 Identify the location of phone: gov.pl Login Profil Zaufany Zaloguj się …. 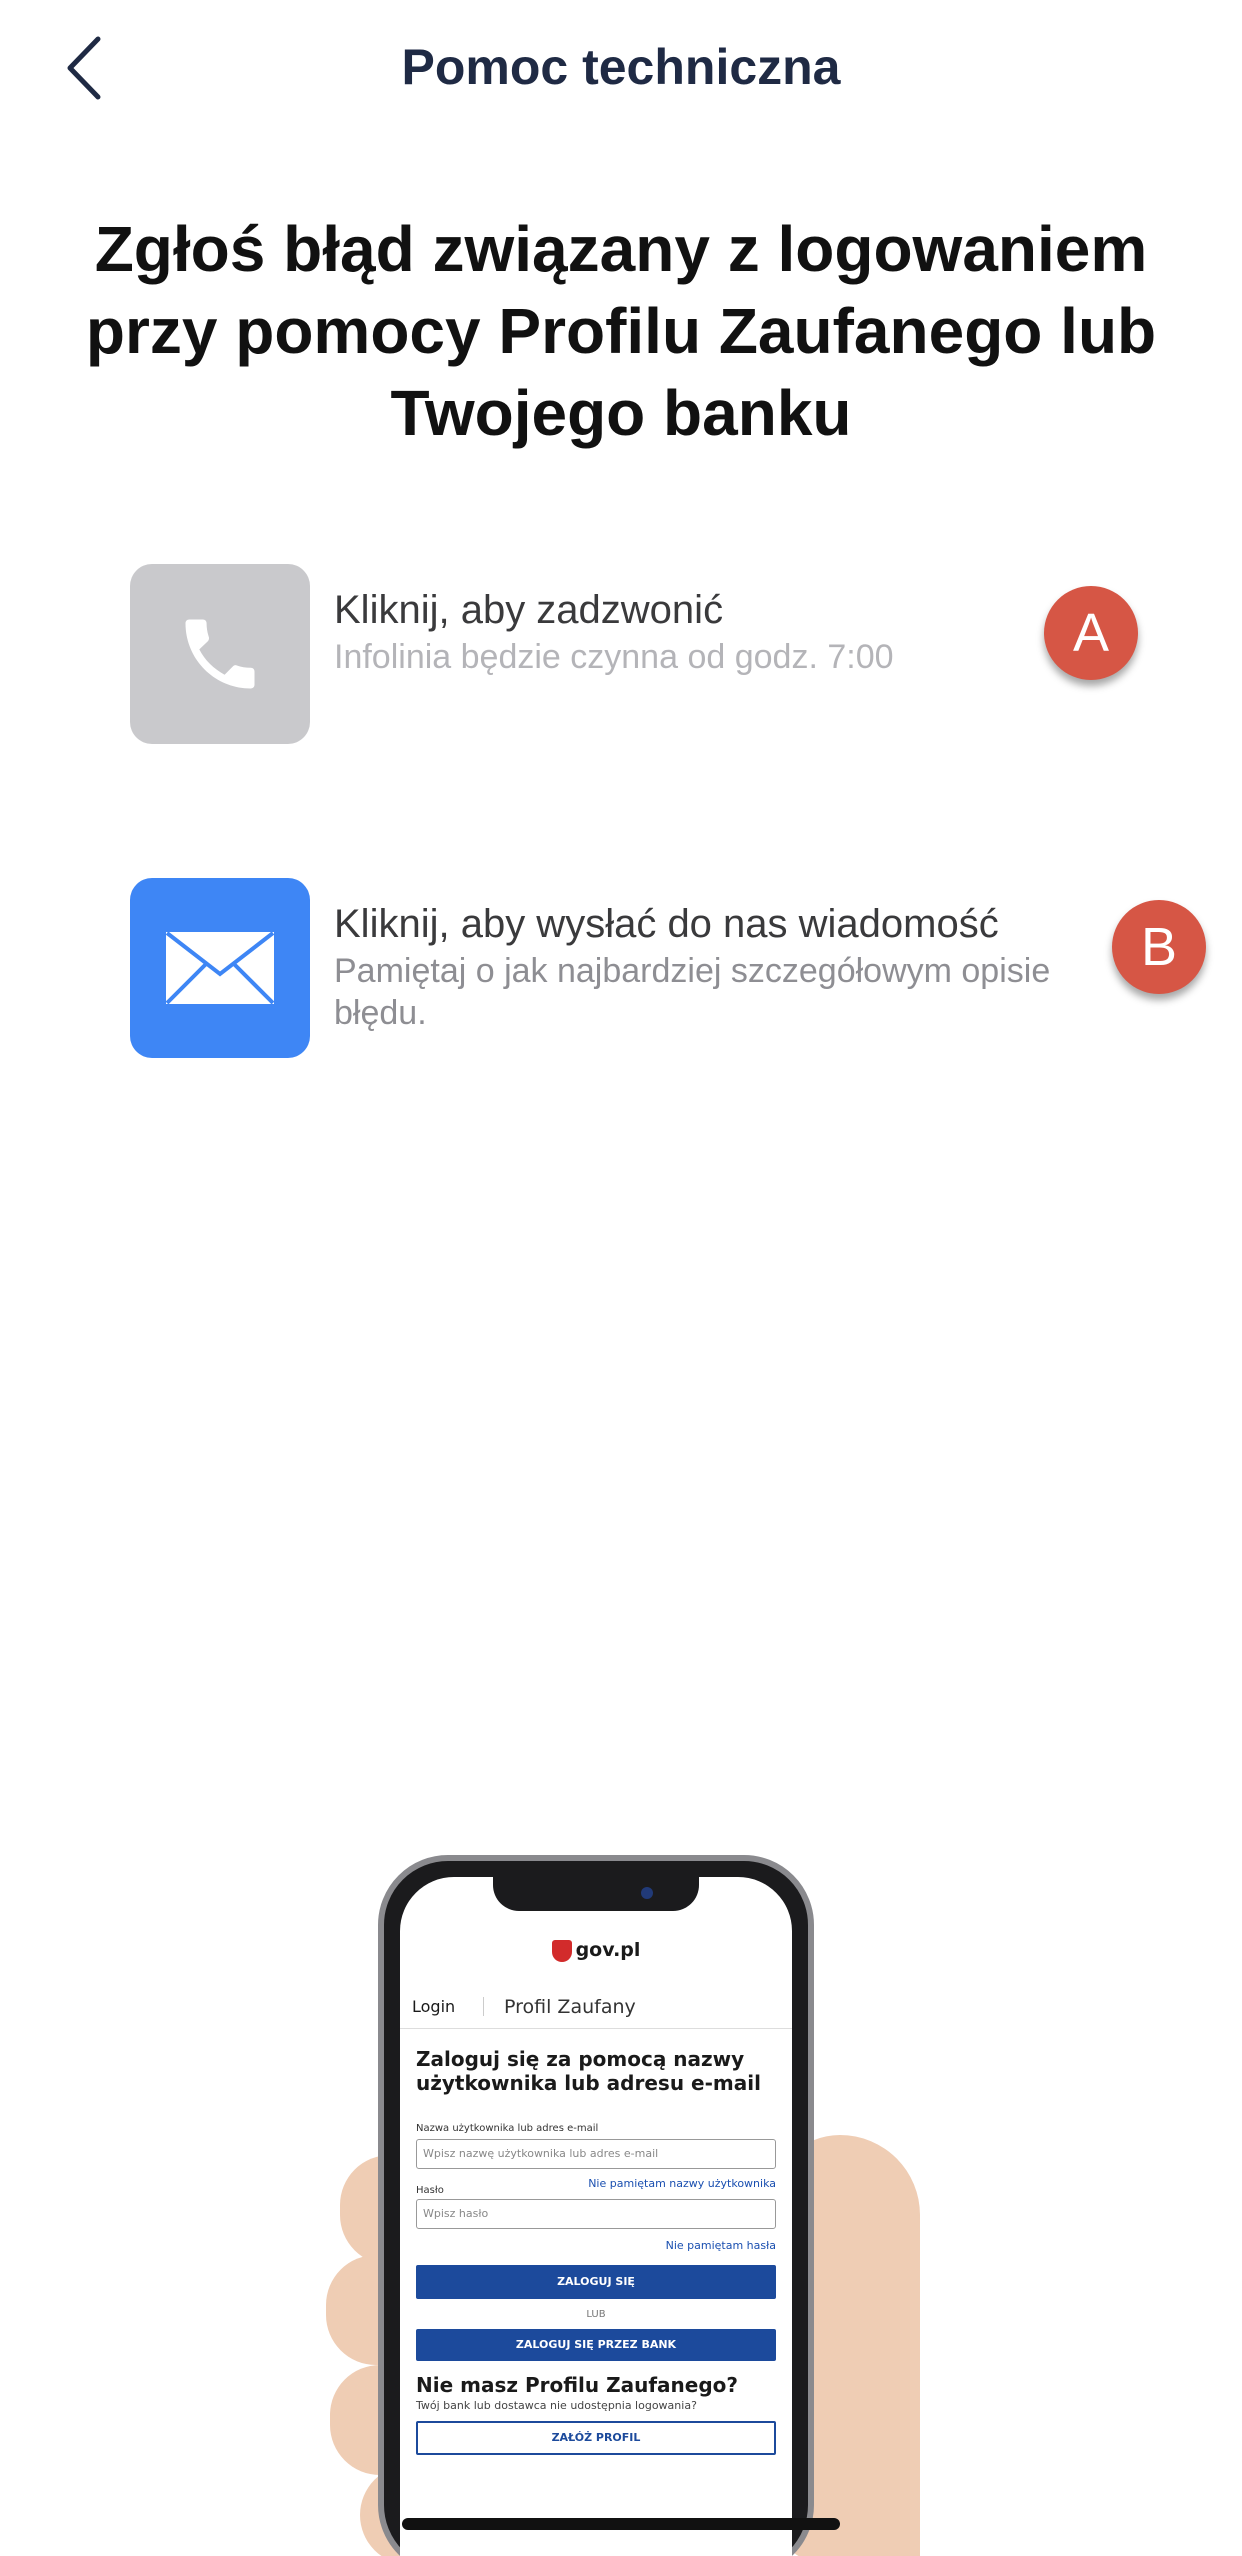
(596, 2205).